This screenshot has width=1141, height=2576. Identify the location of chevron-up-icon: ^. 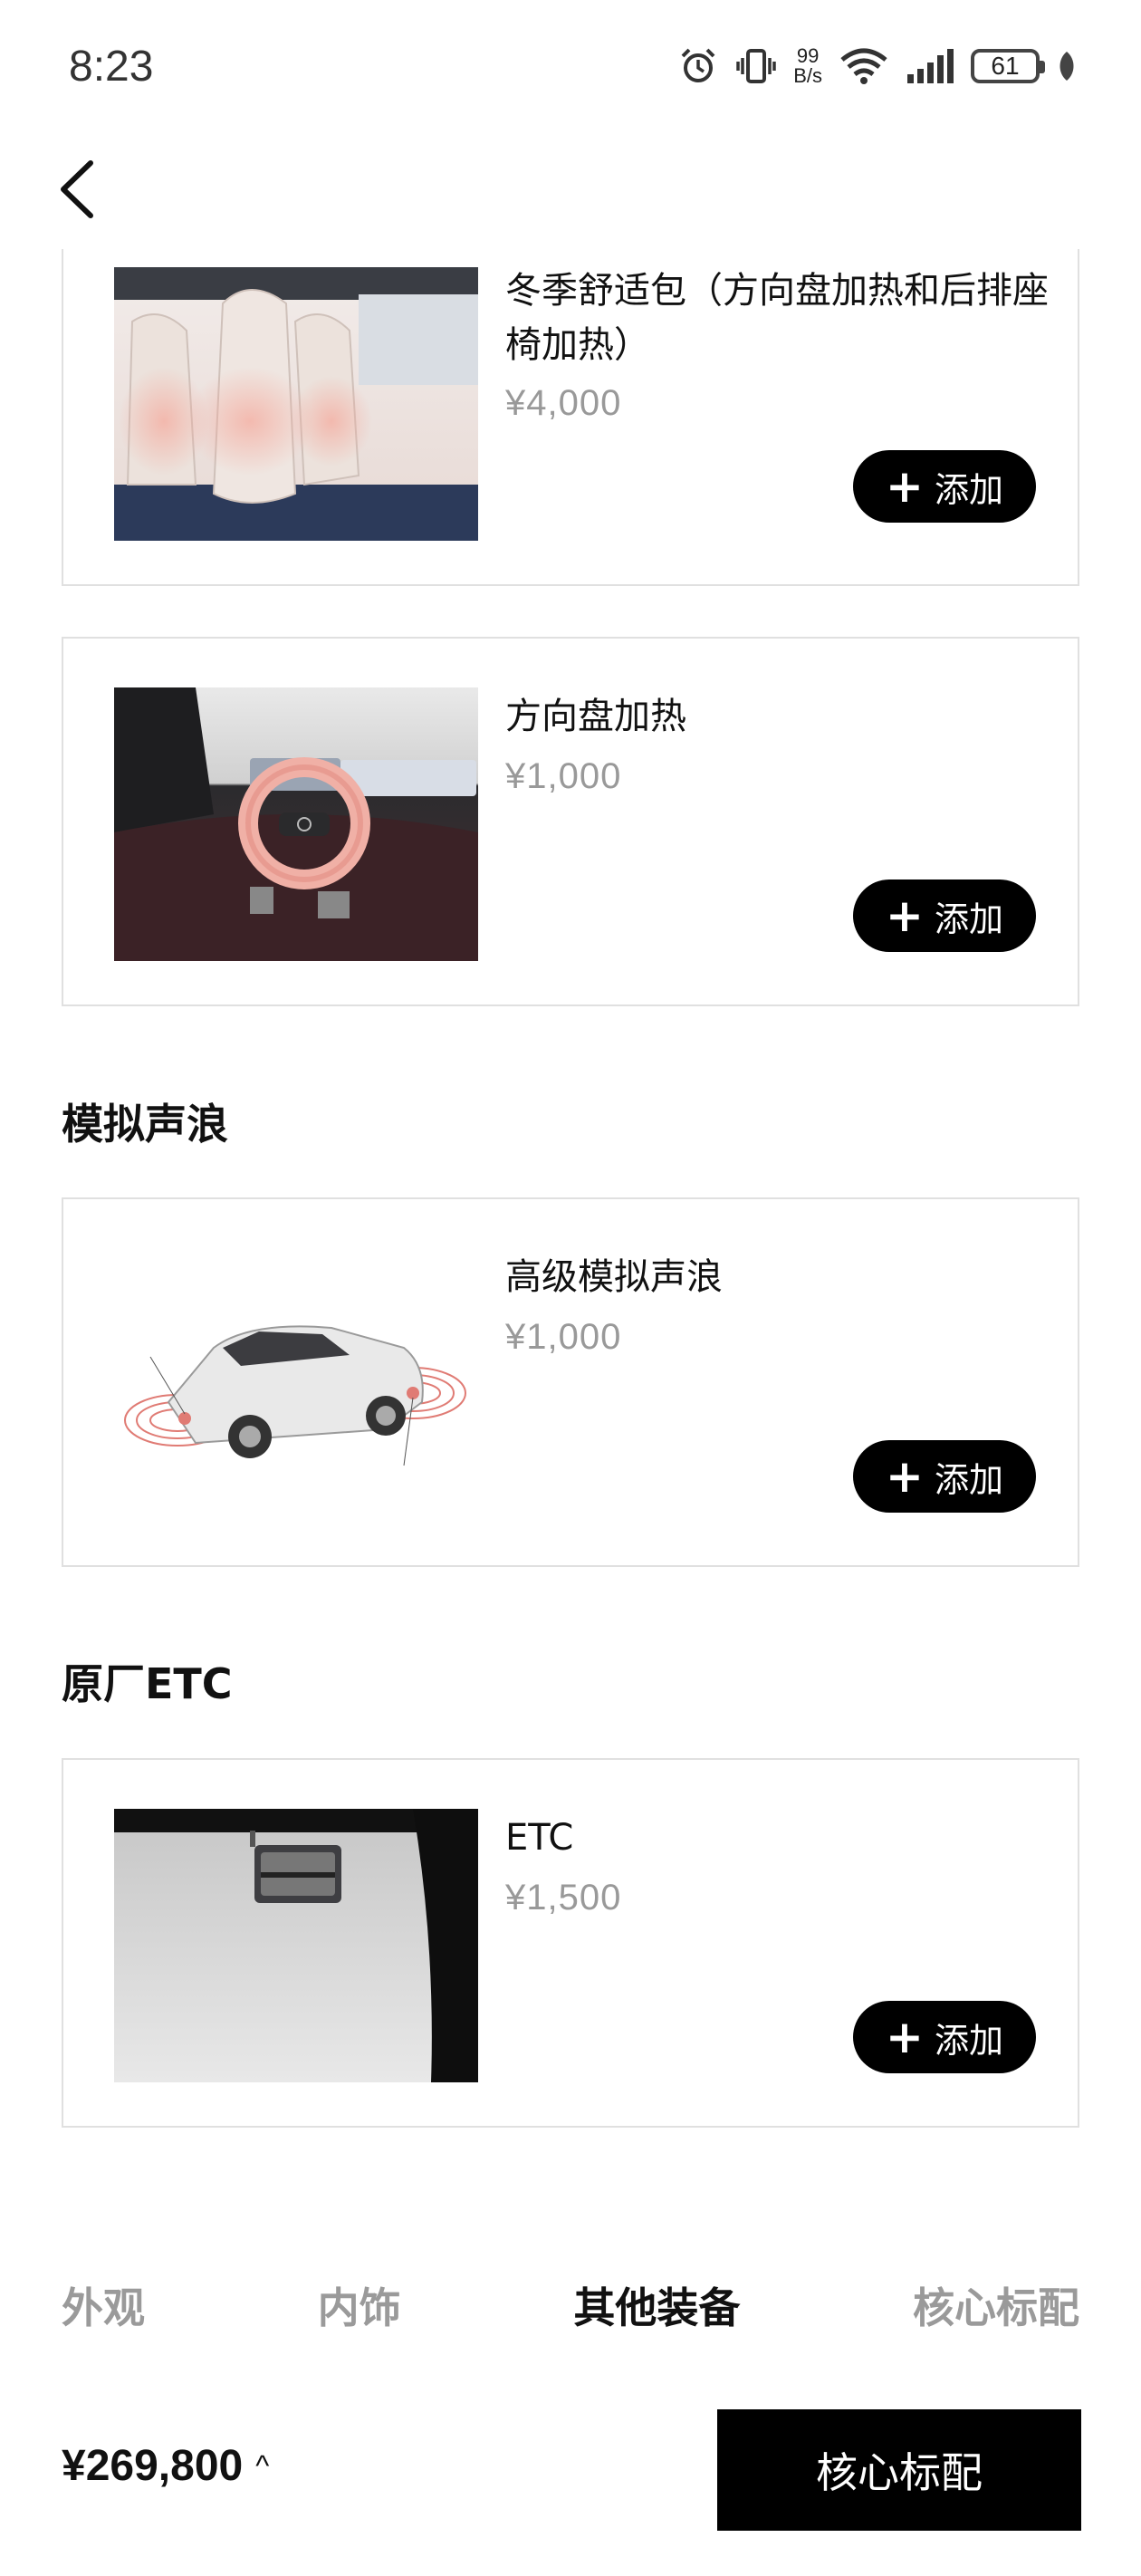
(263, 2465).